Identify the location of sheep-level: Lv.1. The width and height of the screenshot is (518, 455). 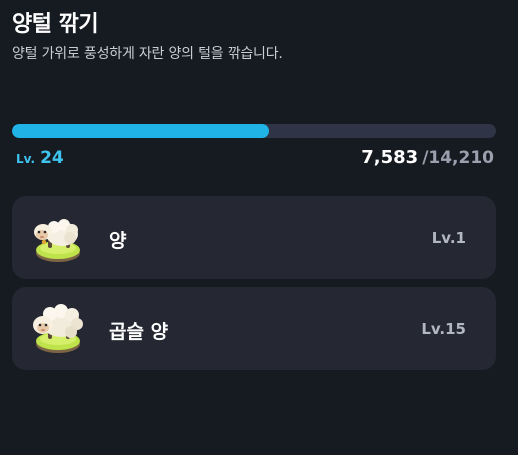
(448, 238).